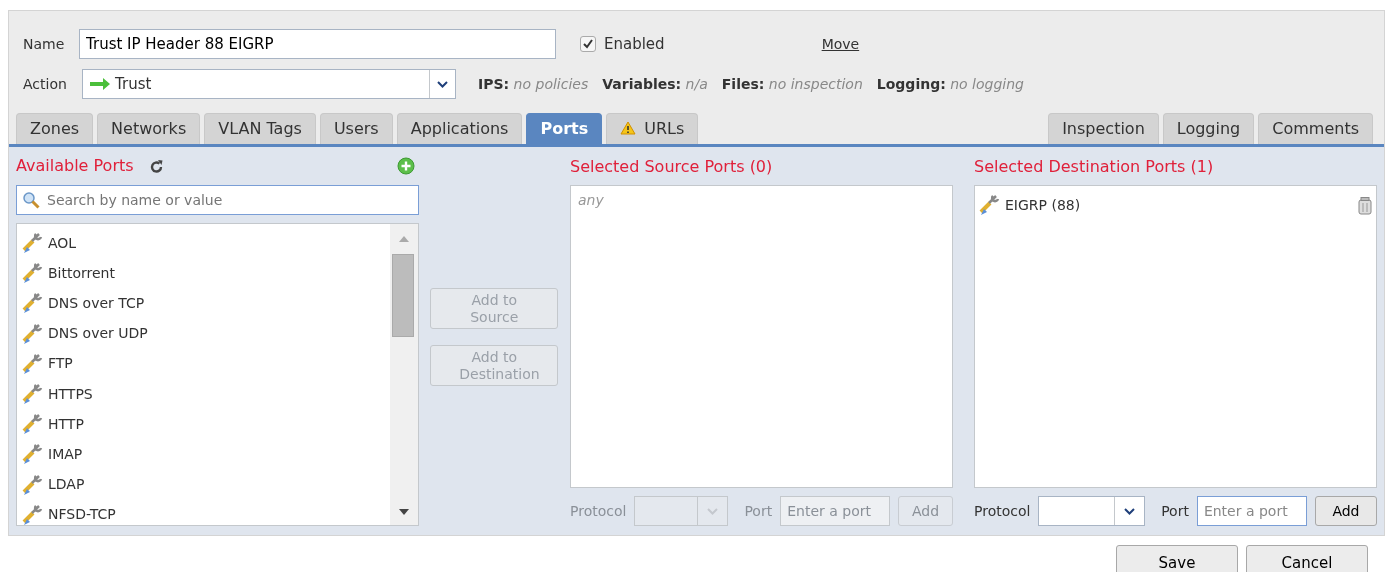 The image size is (1390, 572). Describe the element at coordinates (204, 333) in the screenshot. I see `list-item: DNS over UDP` at that location.